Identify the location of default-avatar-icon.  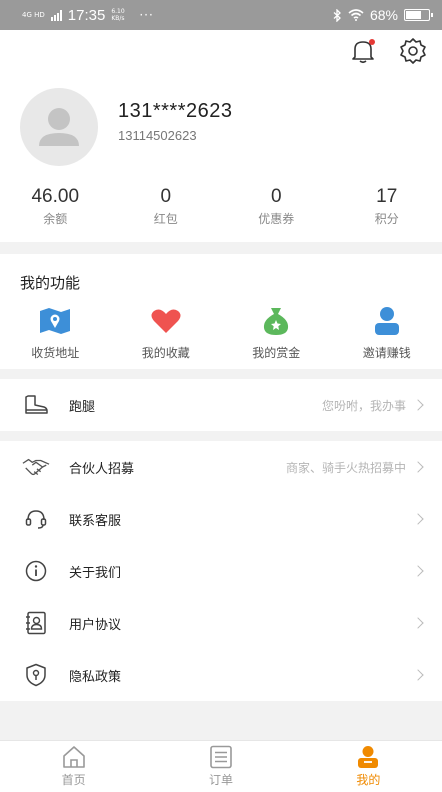
(59, 127).